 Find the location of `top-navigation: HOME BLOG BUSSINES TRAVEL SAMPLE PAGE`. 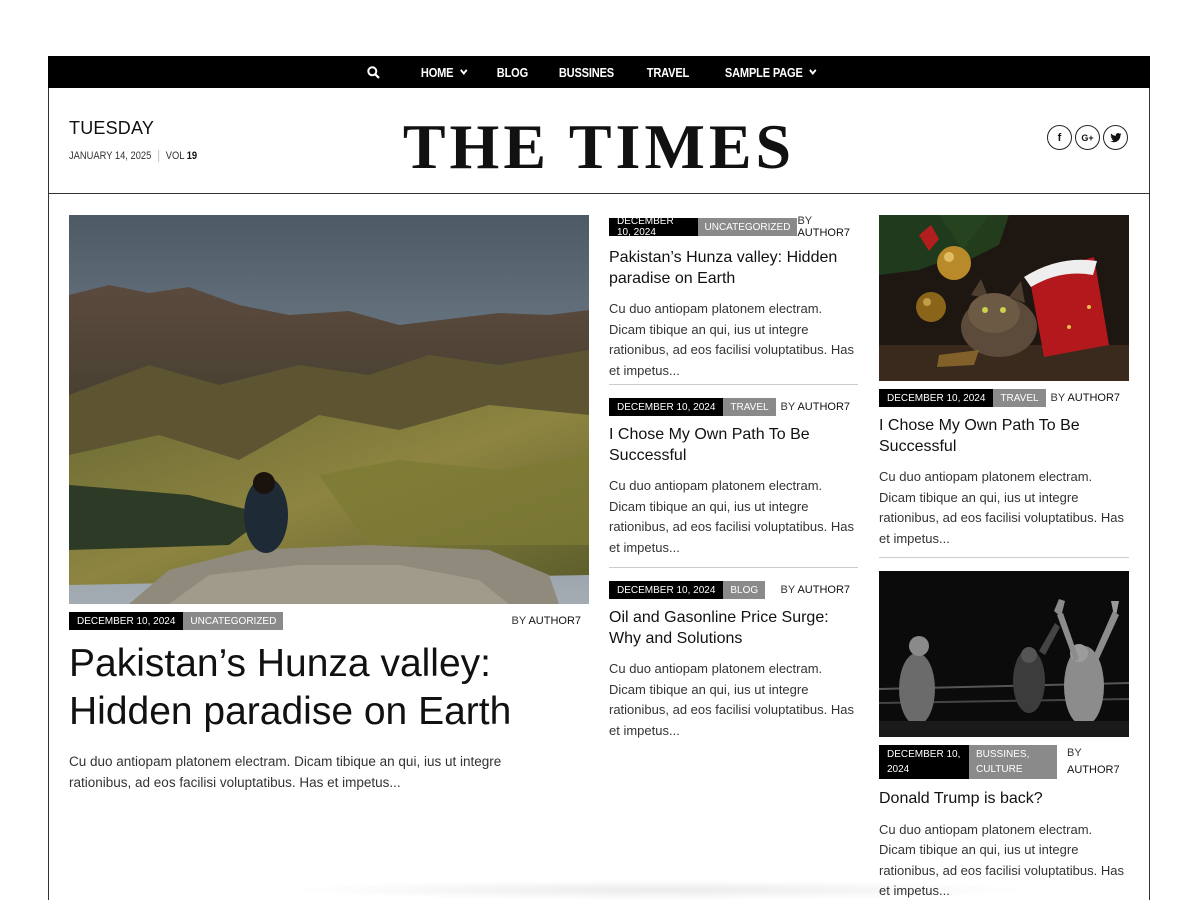

top-navigation: HOME BLOG BUSSINES TRAVEL SAMPLE PAGE is located at coordinates (599, 72).